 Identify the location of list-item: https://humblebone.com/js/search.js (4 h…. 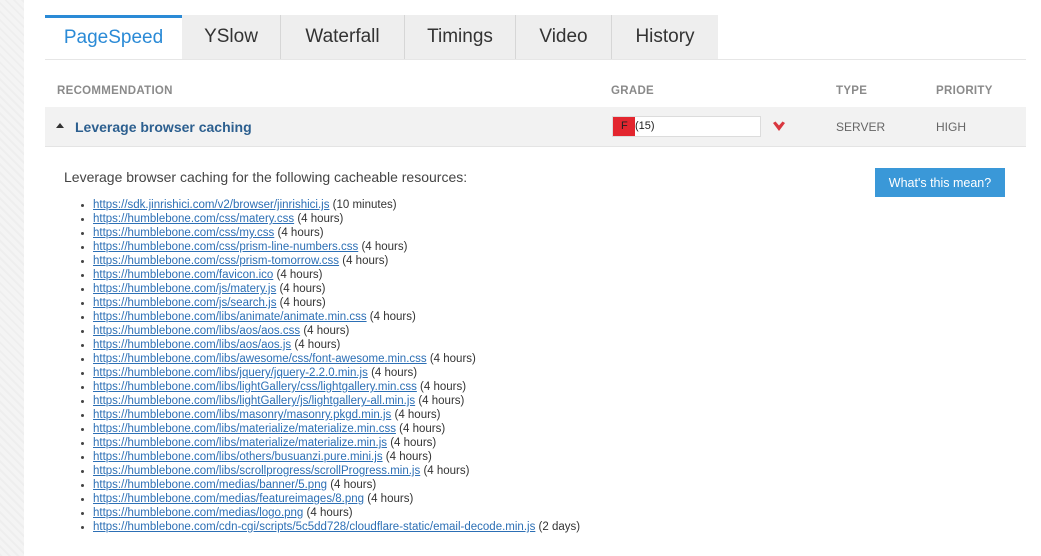
(330, 303).